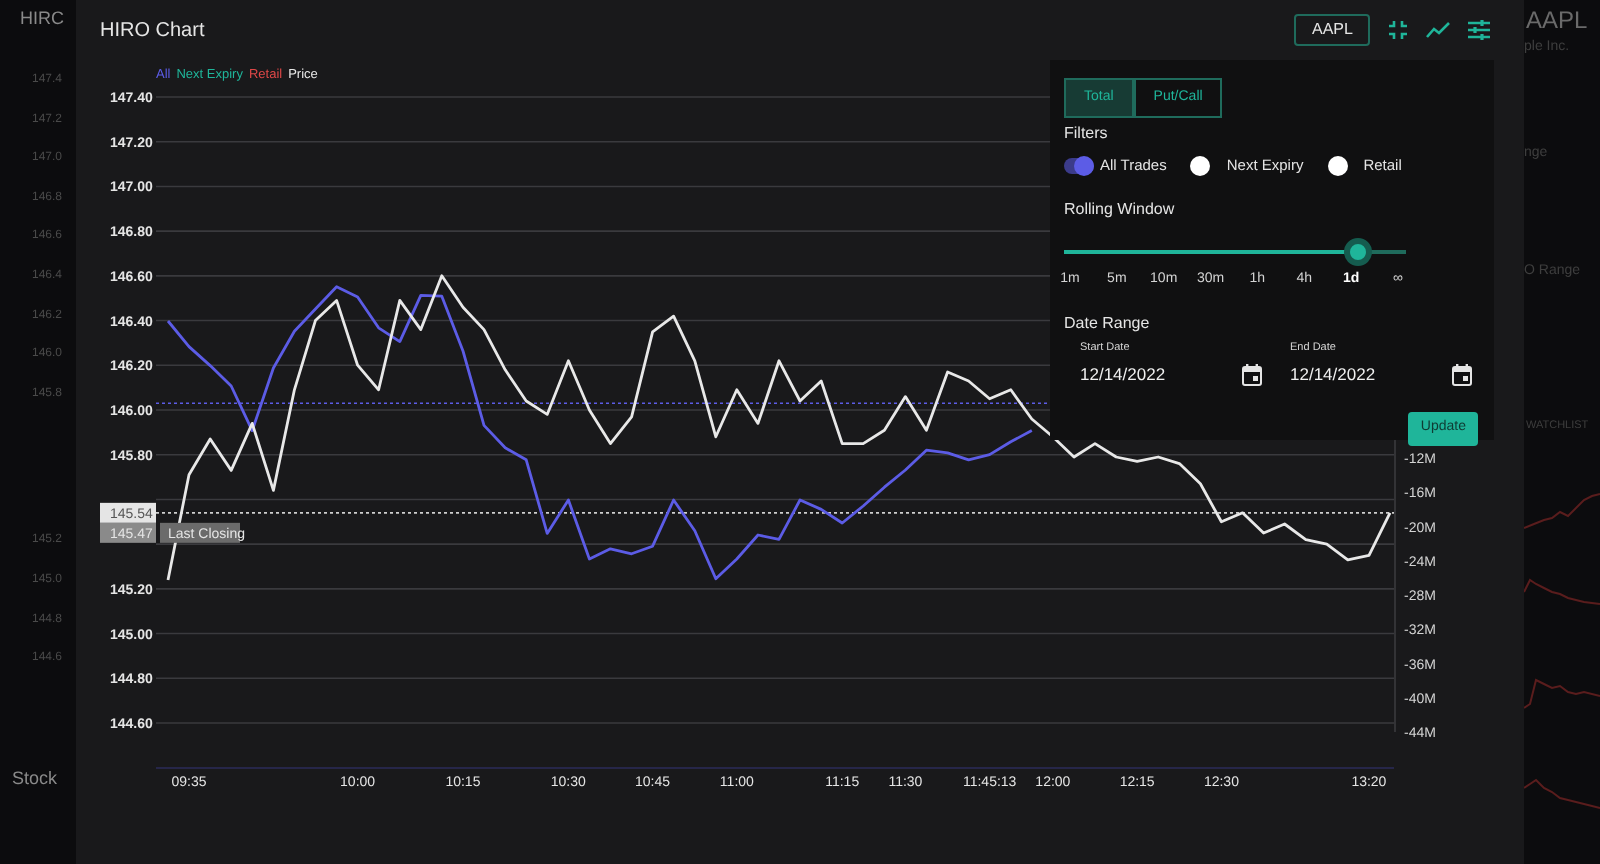 The image size is (1600, 864). Describe the element at coordinates (1398, 30) in the screenshot. I see `focus-icon` at that location.